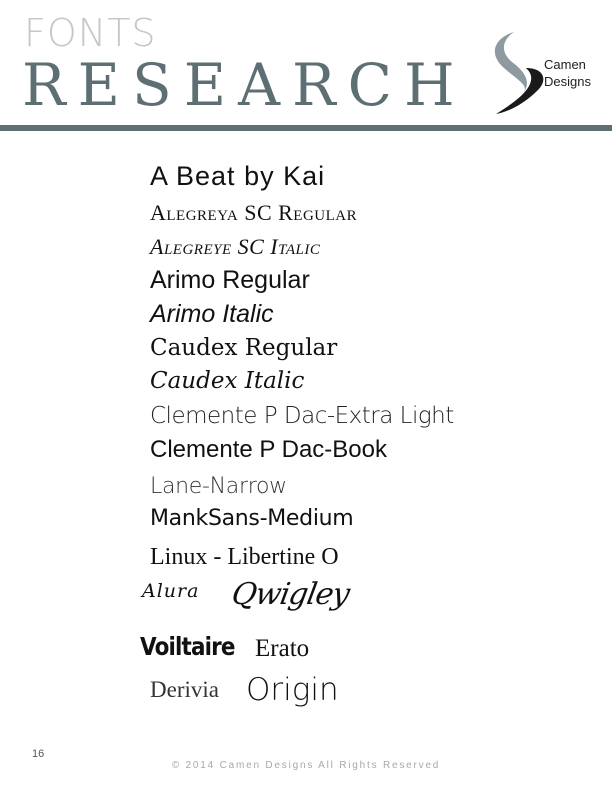 The image size is (612, 792). I want to click on logo-text: Camen Designs, so click(567, 73).